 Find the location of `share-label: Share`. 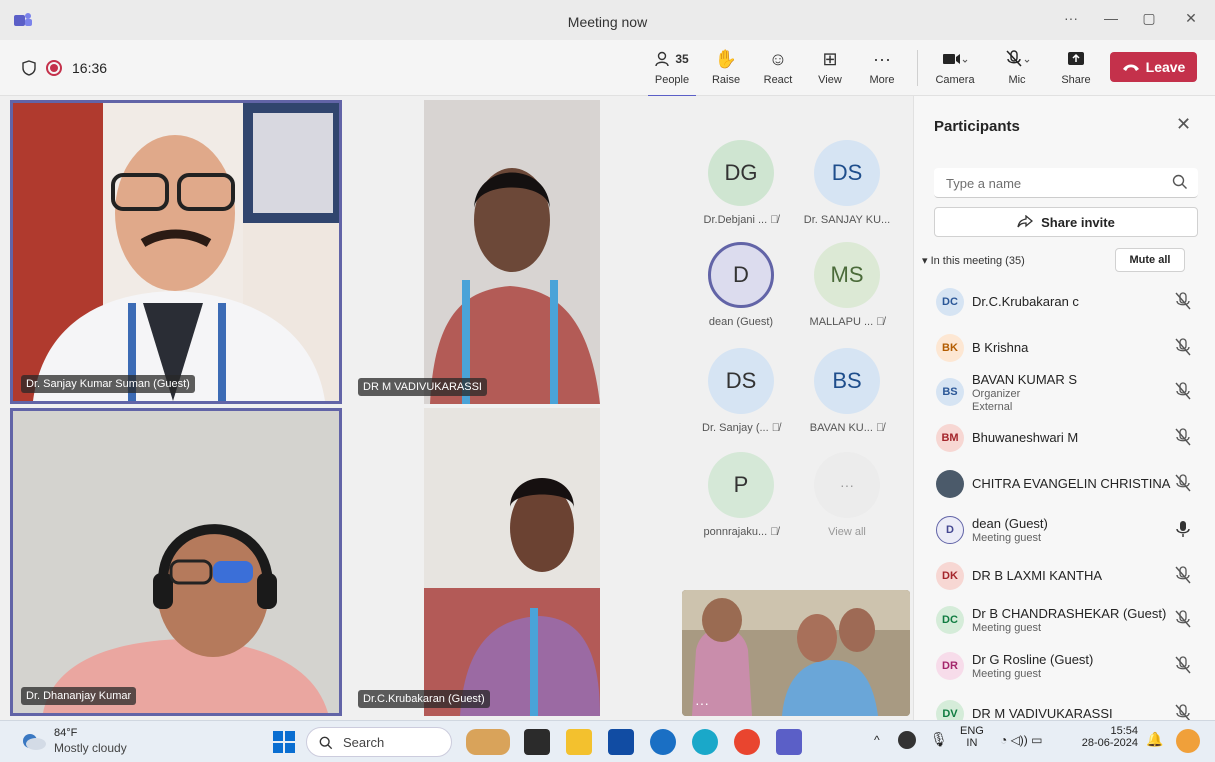

share-label: Share is located at coordinates (1076, 80).